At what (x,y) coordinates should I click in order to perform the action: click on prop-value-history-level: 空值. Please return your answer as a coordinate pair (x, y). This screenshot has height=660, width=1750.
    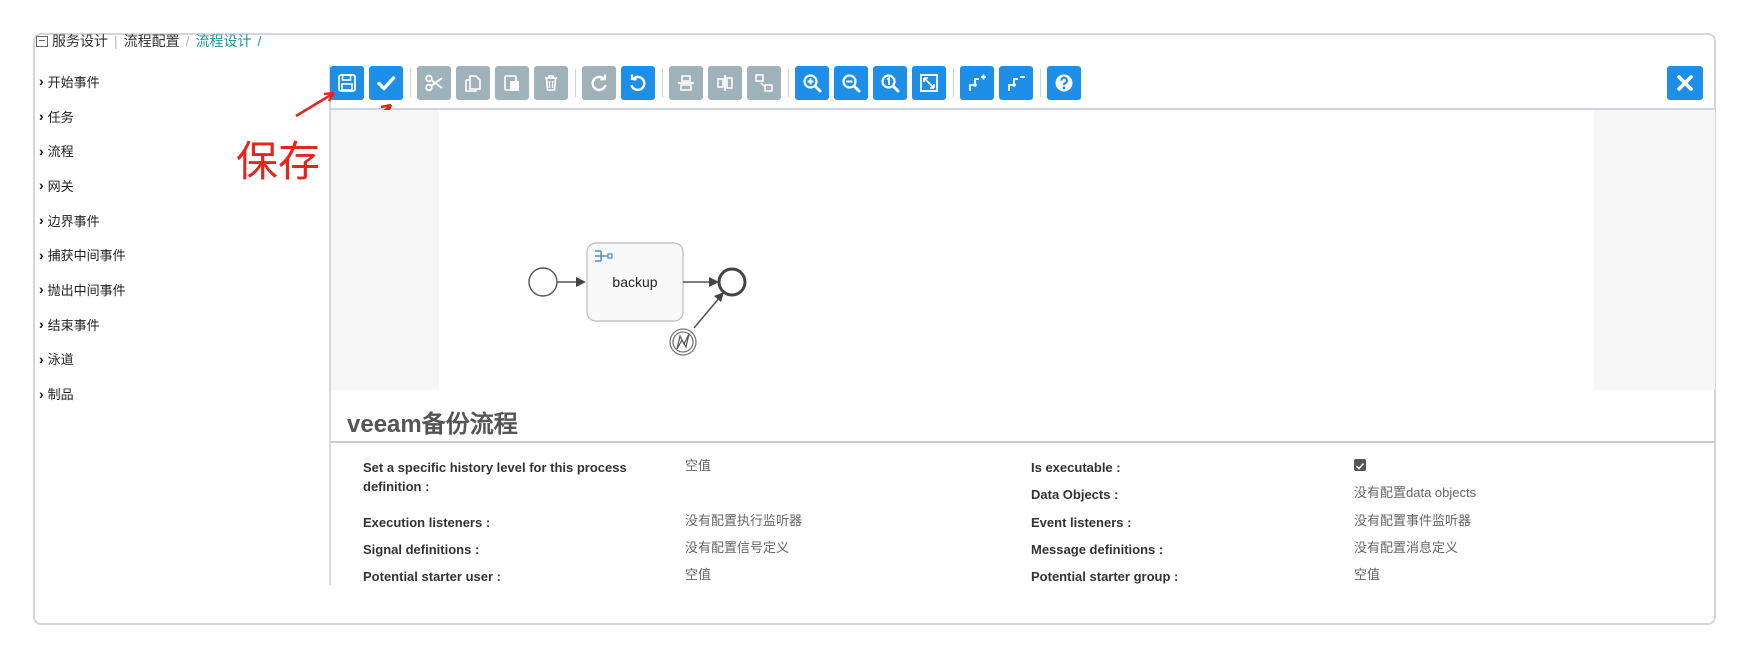
    Looking at the image, I should click on (698, 465).